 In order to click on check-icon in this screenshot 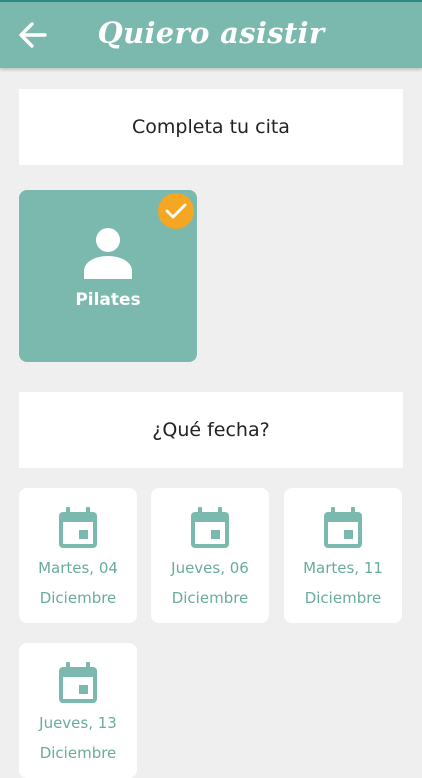, I will do `click(176, 211)`.